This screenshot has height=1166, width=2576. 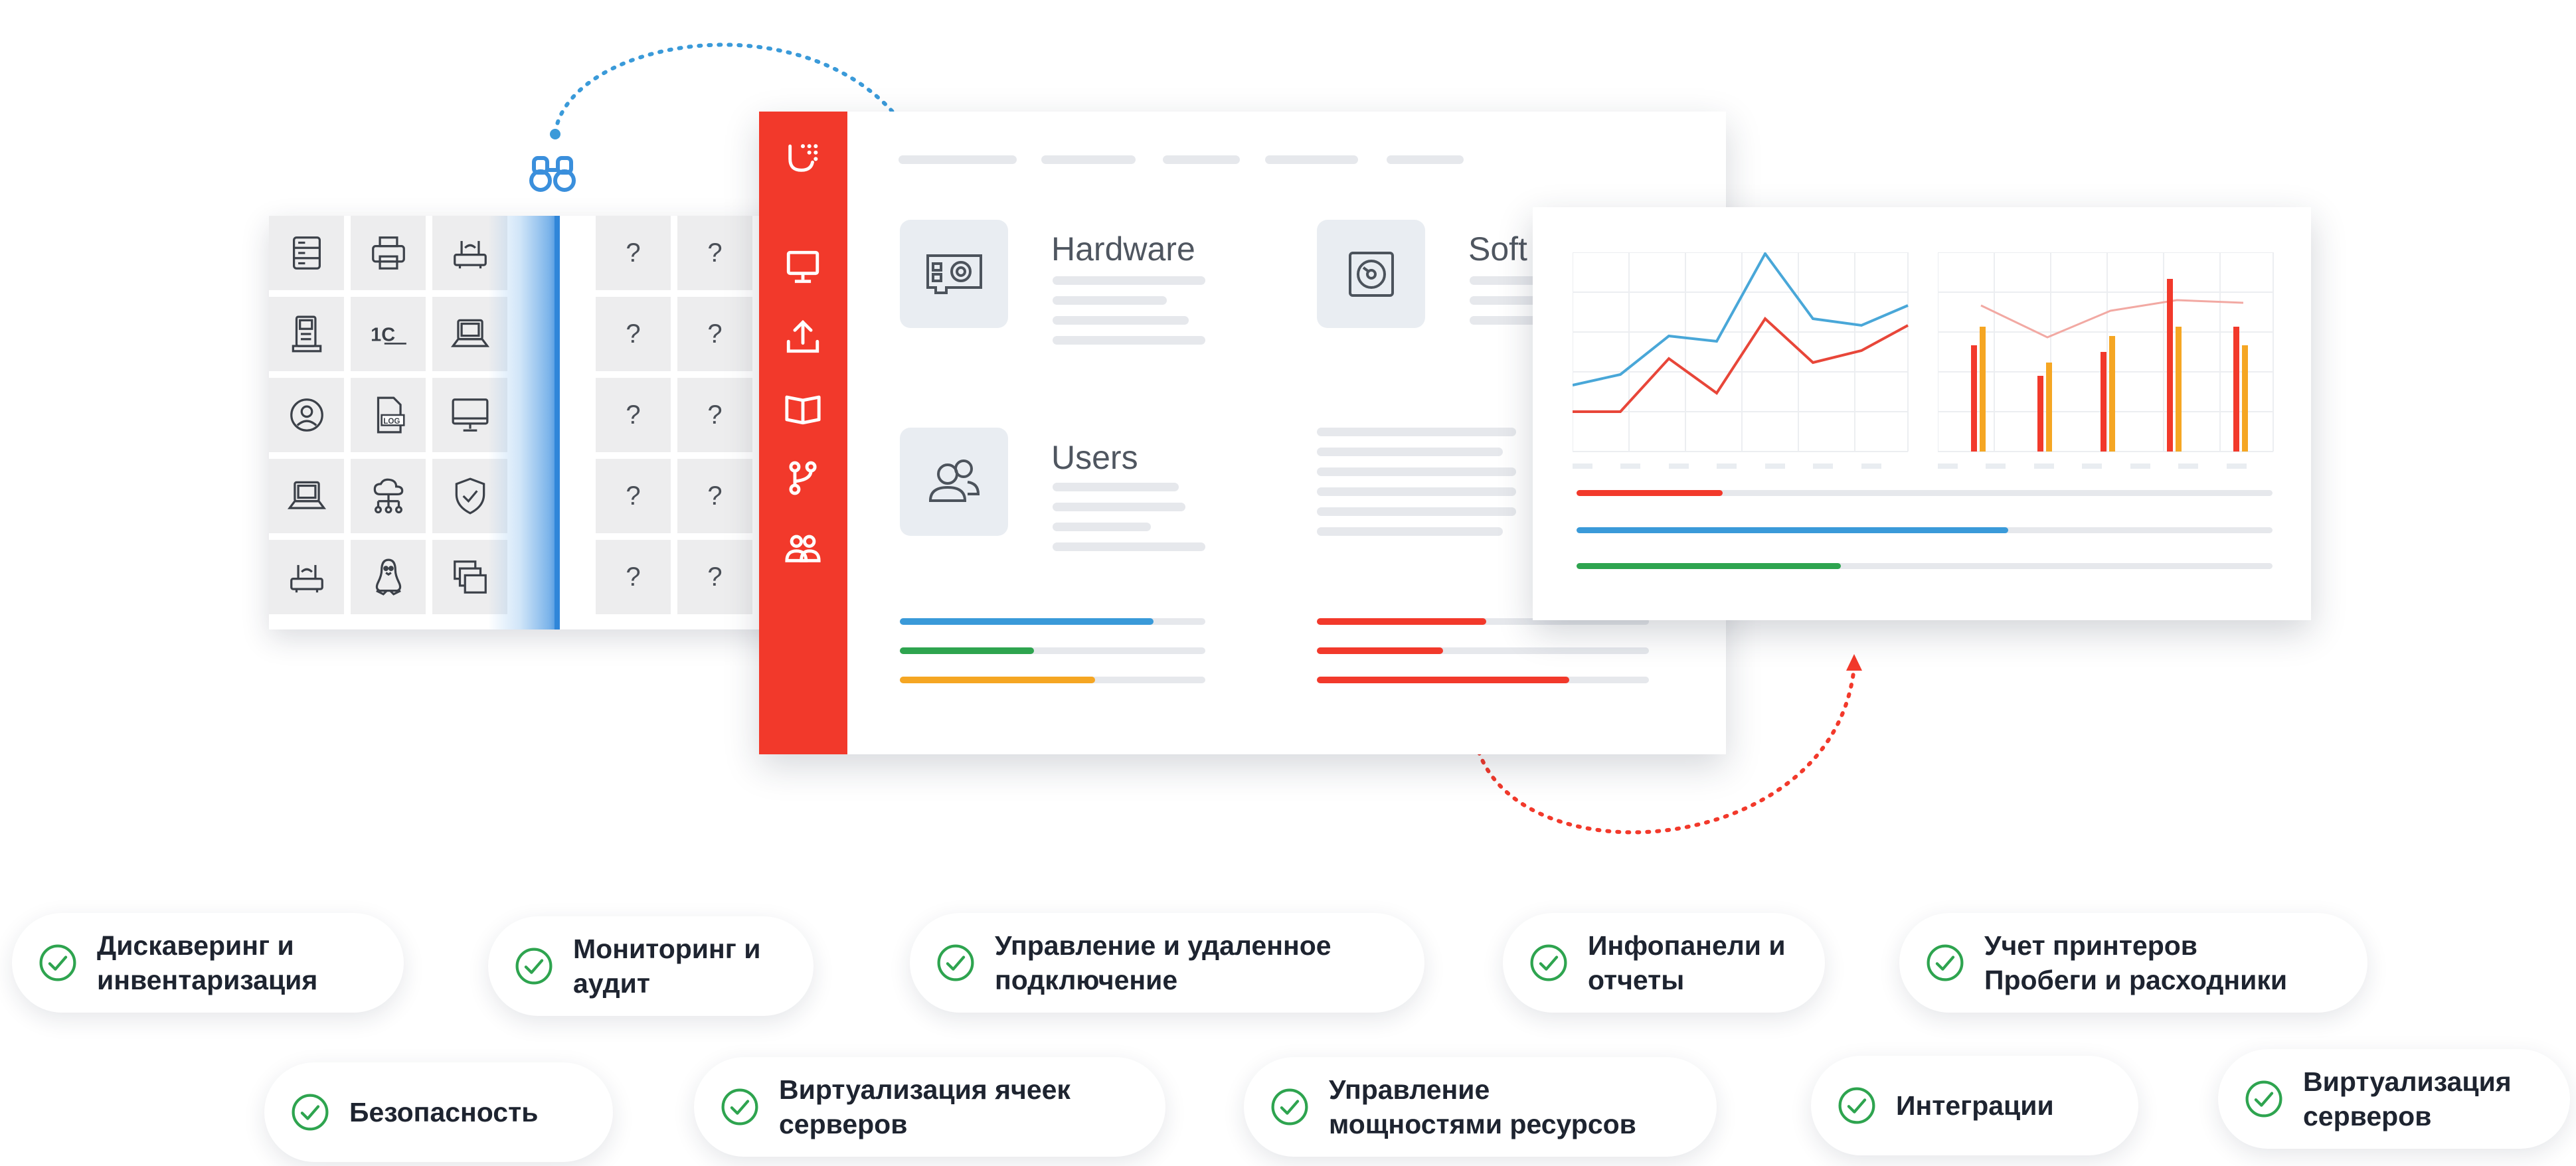 What do you see at coordinates (2407, 1098) in the screenshot?
I see `feature-label: Виртуализация серверов` at bounding box center [2407, 1098].